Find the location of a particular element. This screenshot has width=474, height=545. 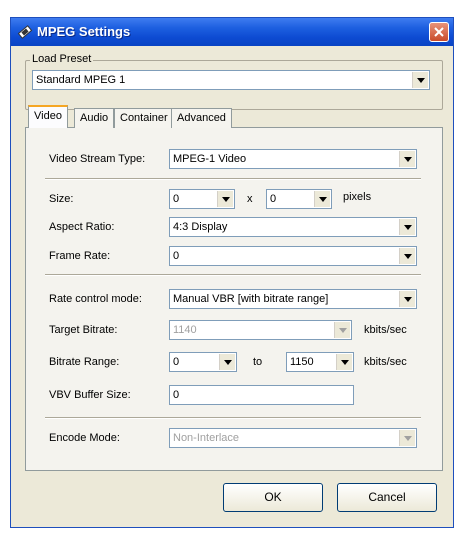

title-bar: MPEG Settings is located at coordinates (232, 32).